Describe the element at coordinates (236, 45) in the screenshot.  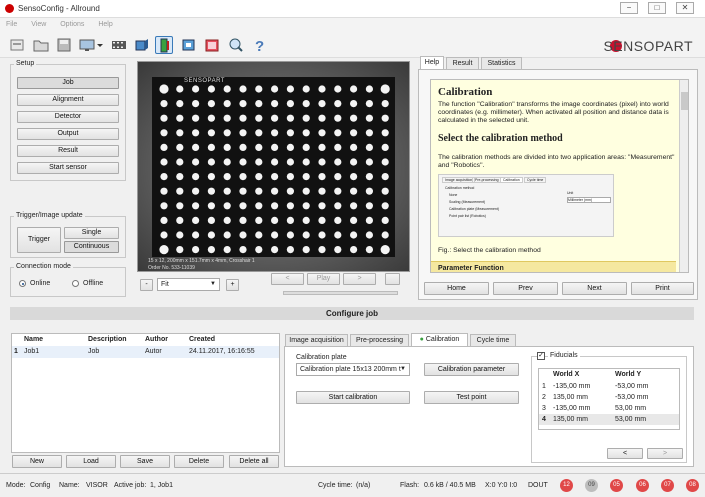
I see `search-icon` at that location.